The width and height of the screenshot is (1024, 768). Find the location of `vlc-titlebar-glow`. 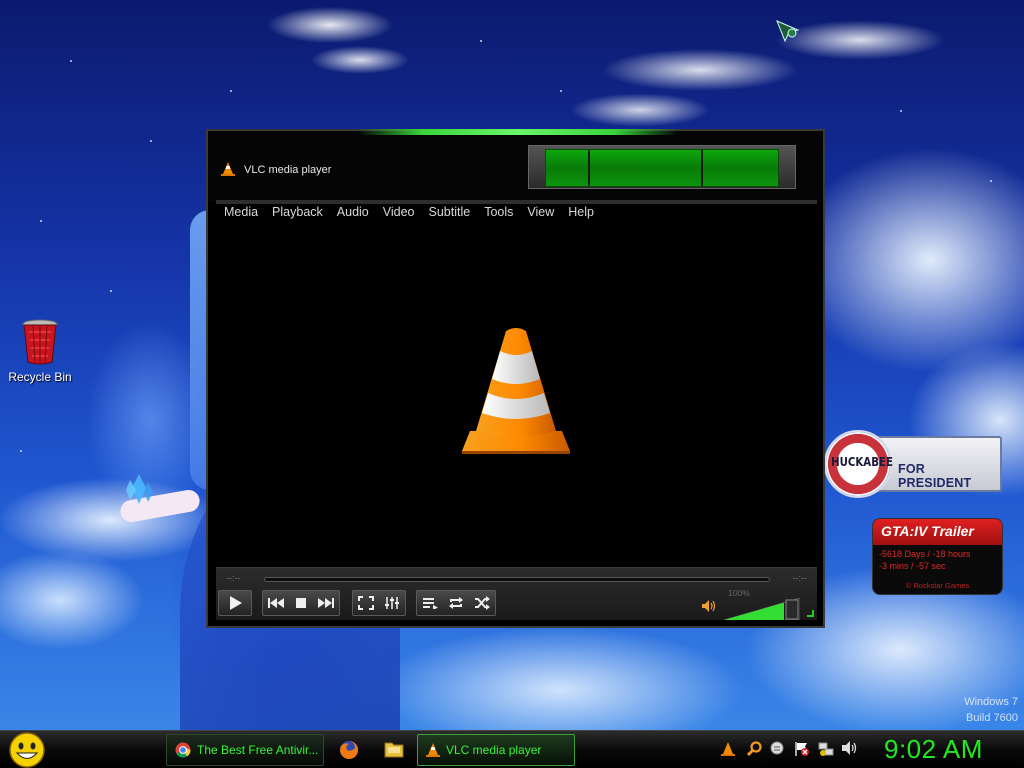

vlc-titlebar-glow is located at coordinates (518, 132).